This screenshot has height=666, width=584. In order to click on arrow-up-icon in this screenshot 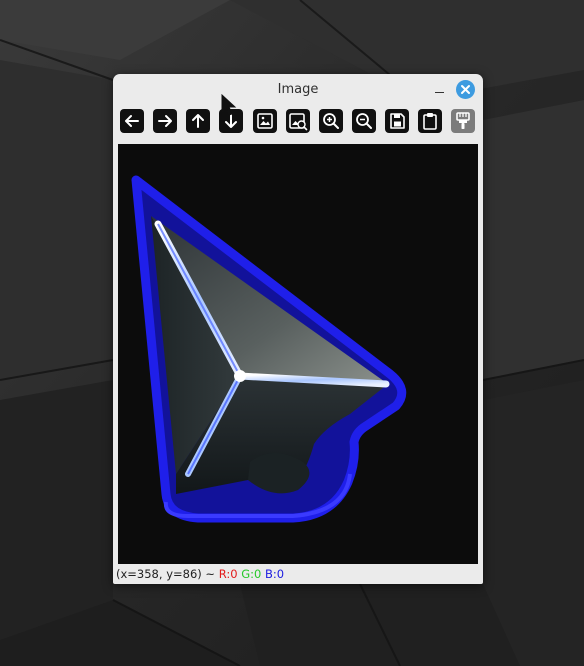, I will do `click(198, 121)`.